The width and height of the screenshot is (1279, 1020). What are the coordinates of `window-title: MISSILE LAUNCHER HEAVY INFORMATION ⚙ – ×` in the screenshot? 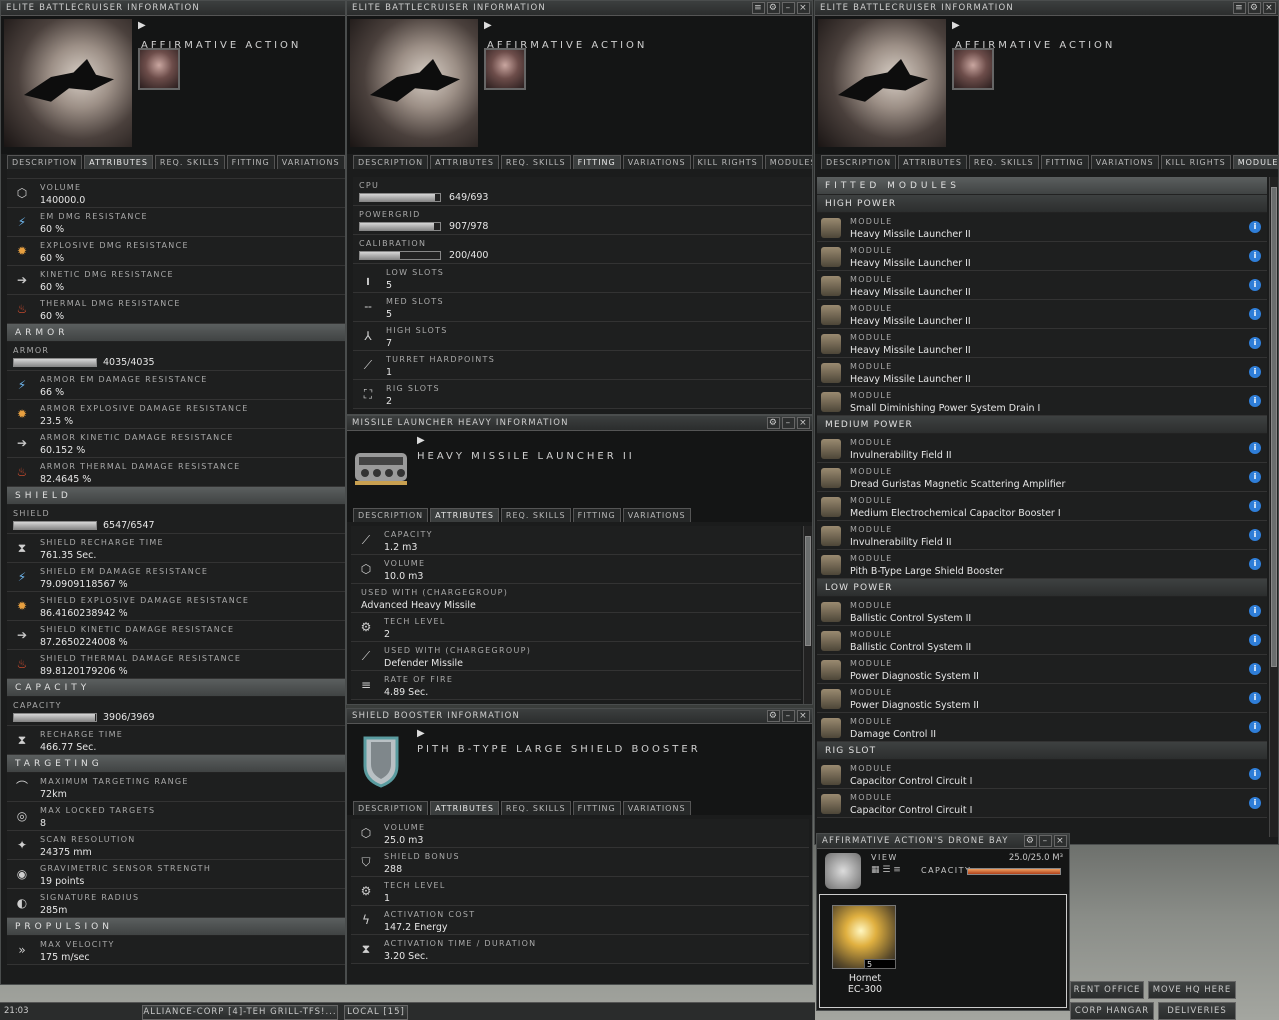 It's located at (579, 423).